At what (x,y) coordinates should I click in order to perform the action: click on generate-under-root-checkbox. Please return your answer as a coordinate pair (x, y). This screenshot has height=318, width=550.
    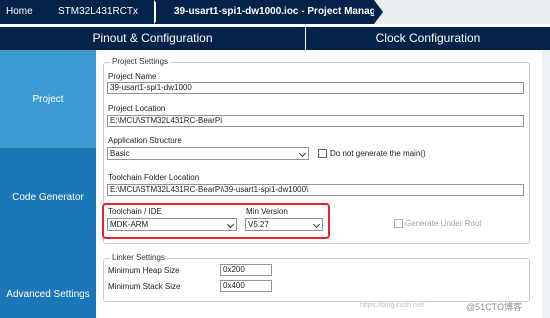
    Looking at the image, I should click on (398, 223).